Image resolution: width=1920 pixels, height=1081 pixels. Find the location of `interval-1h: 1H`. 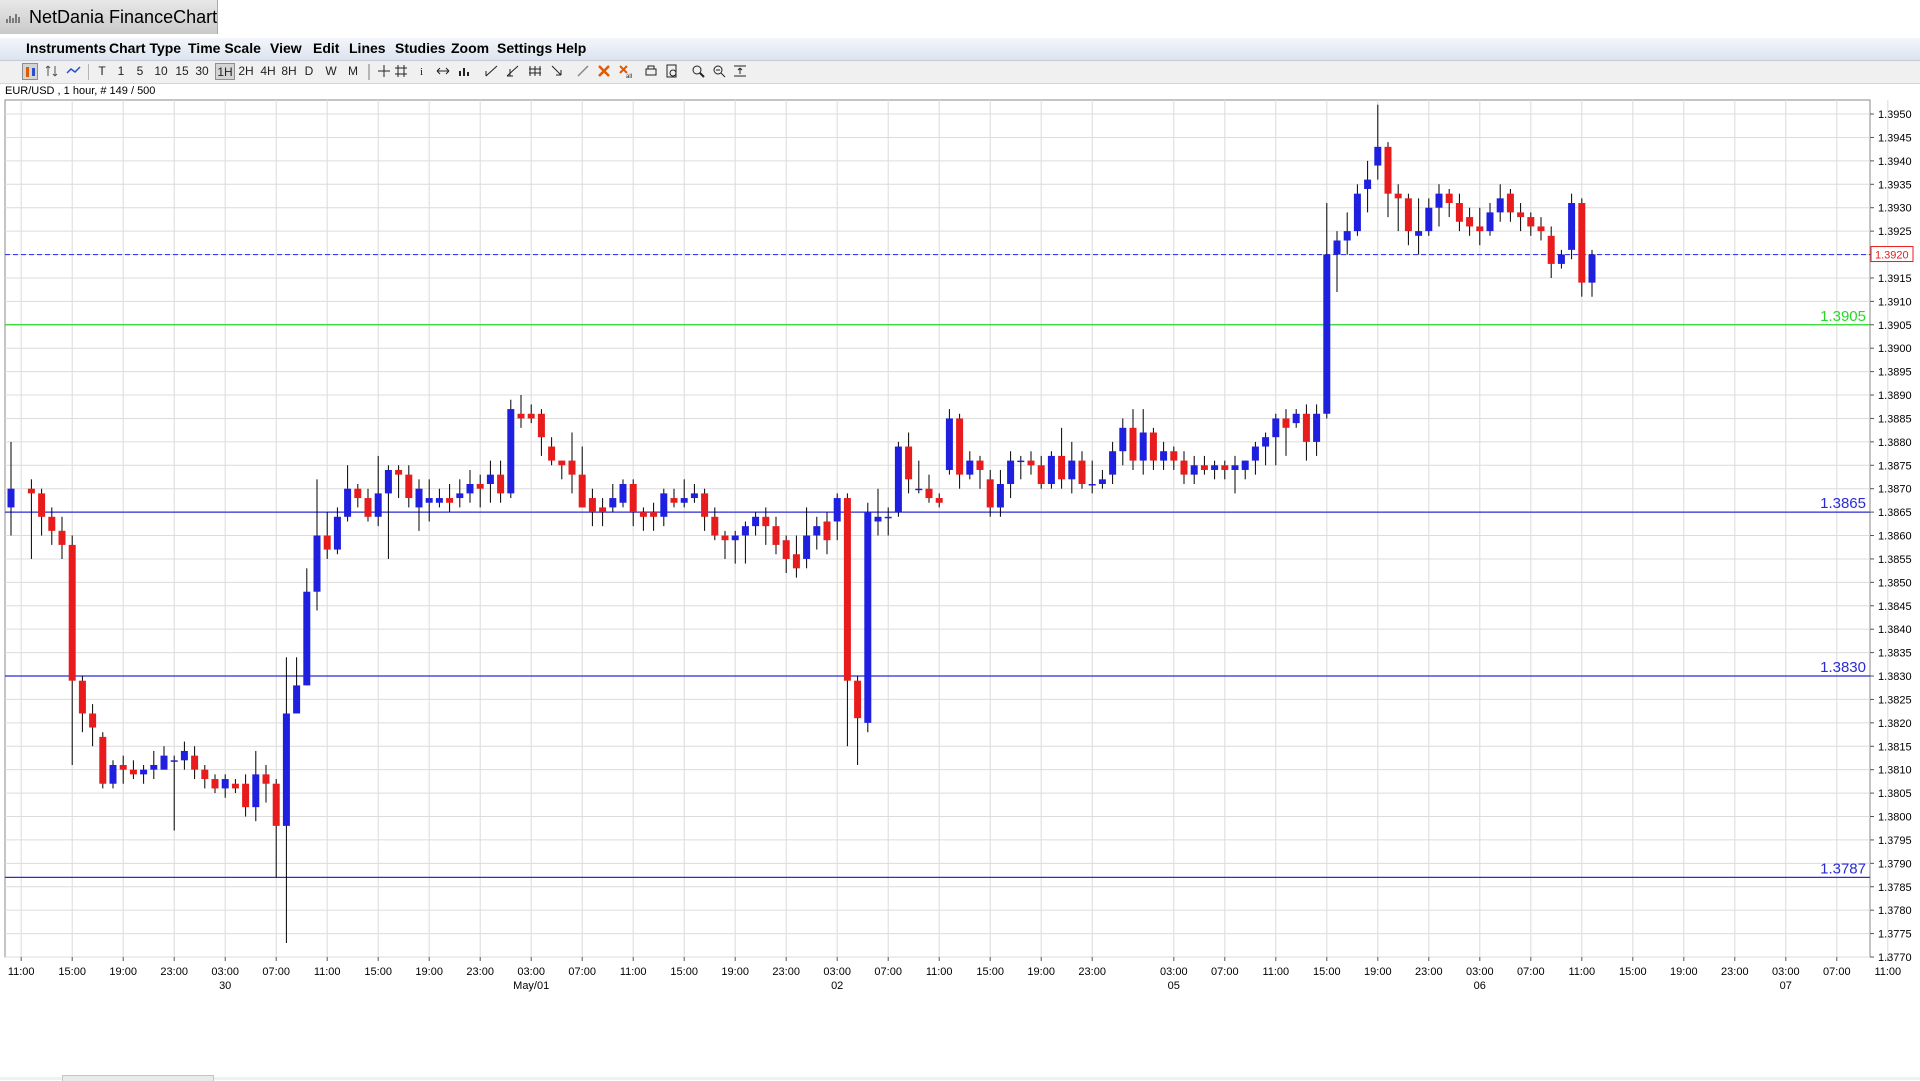

interval-1h: 1H is located at coordinates (225, 71).